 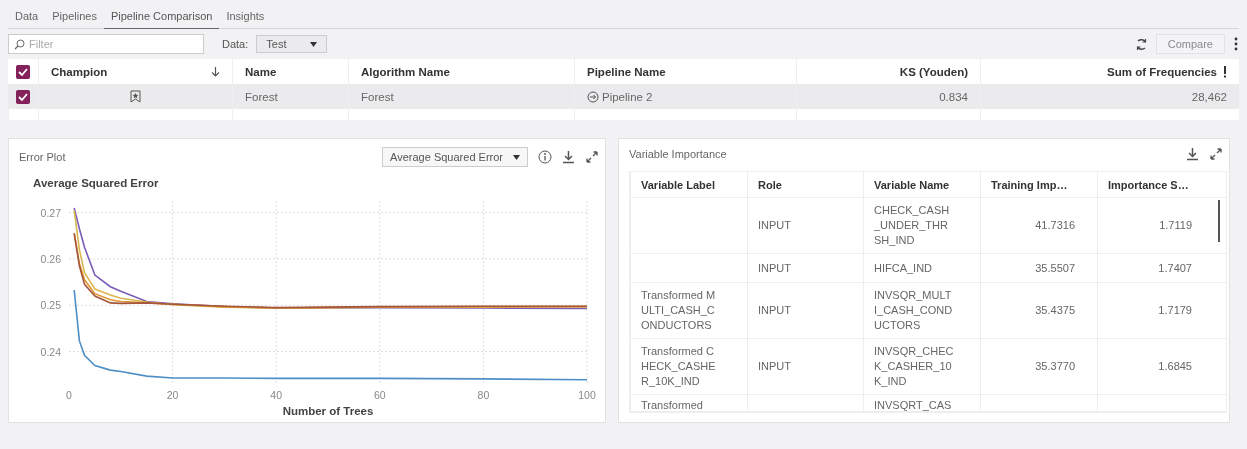 What do you see at coordinates (50, 212) in the screenshot?
I see `y-tick-label: 0.27` at bounding box center [50, 212].